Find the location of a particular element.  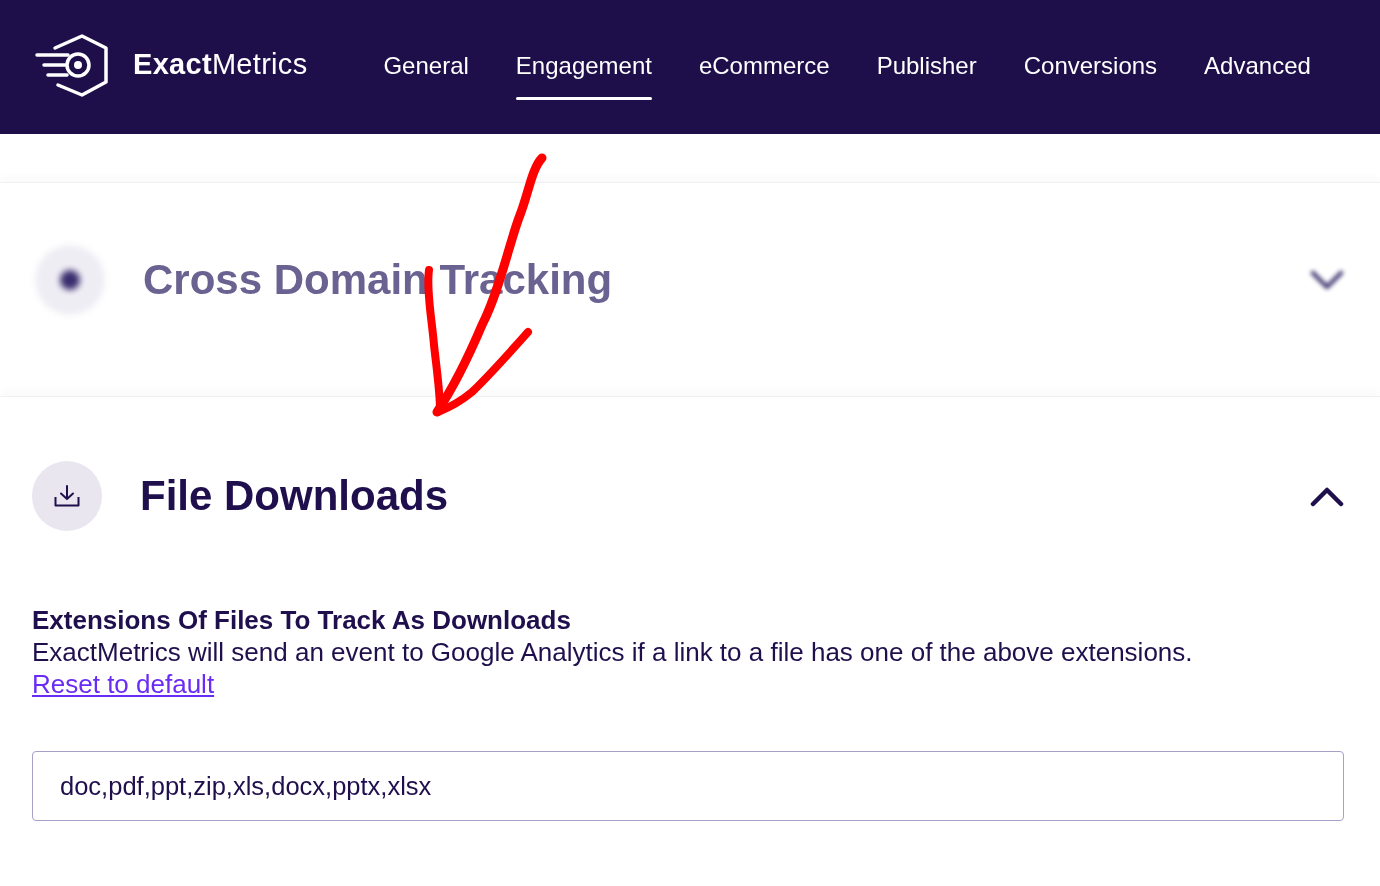

chevron-up-icon is located at coordinates (1327, 496).